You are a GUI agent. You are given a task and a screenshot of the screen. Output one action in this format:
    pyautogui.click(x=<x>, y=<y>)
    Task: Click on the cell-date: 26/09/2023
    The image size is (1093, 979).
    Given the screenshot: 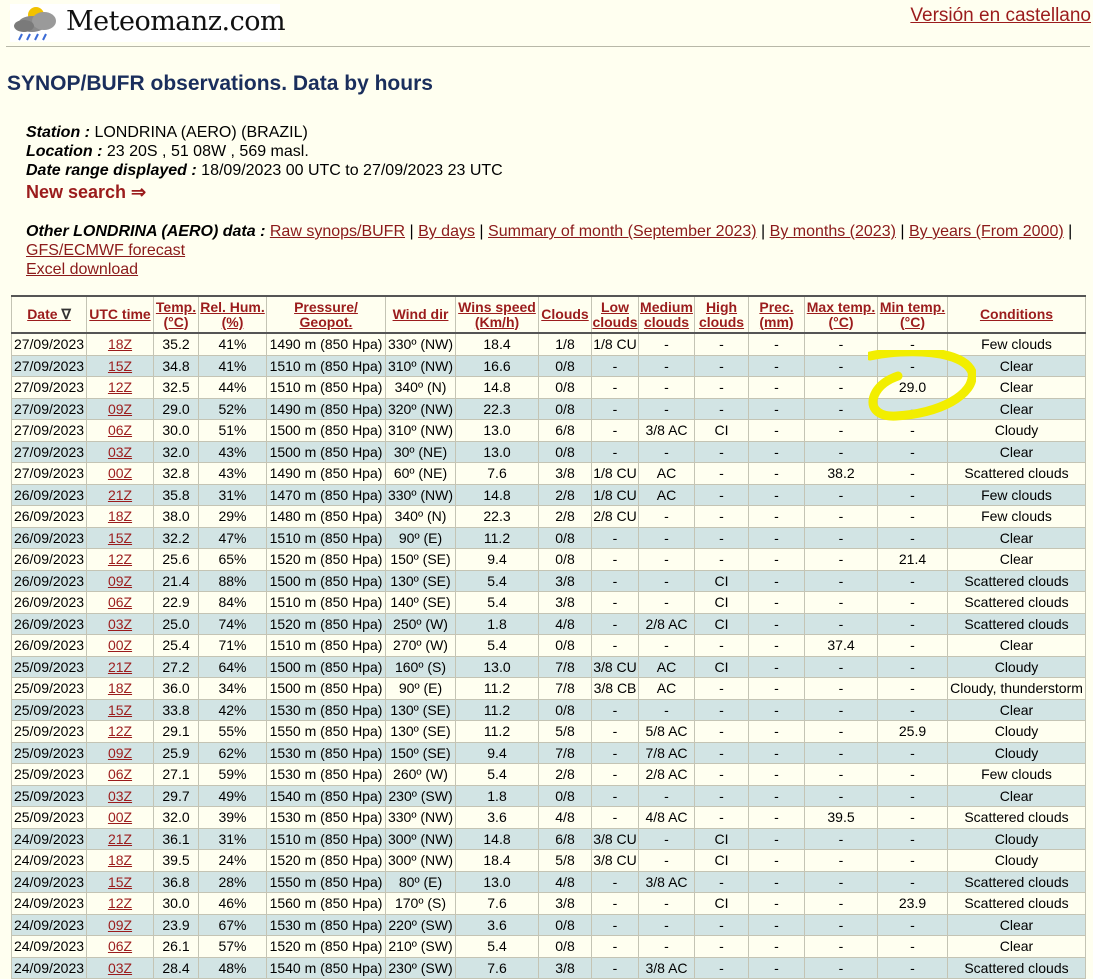 What is the action you would take?
    pyautogui.click(x=49, y=537)
    